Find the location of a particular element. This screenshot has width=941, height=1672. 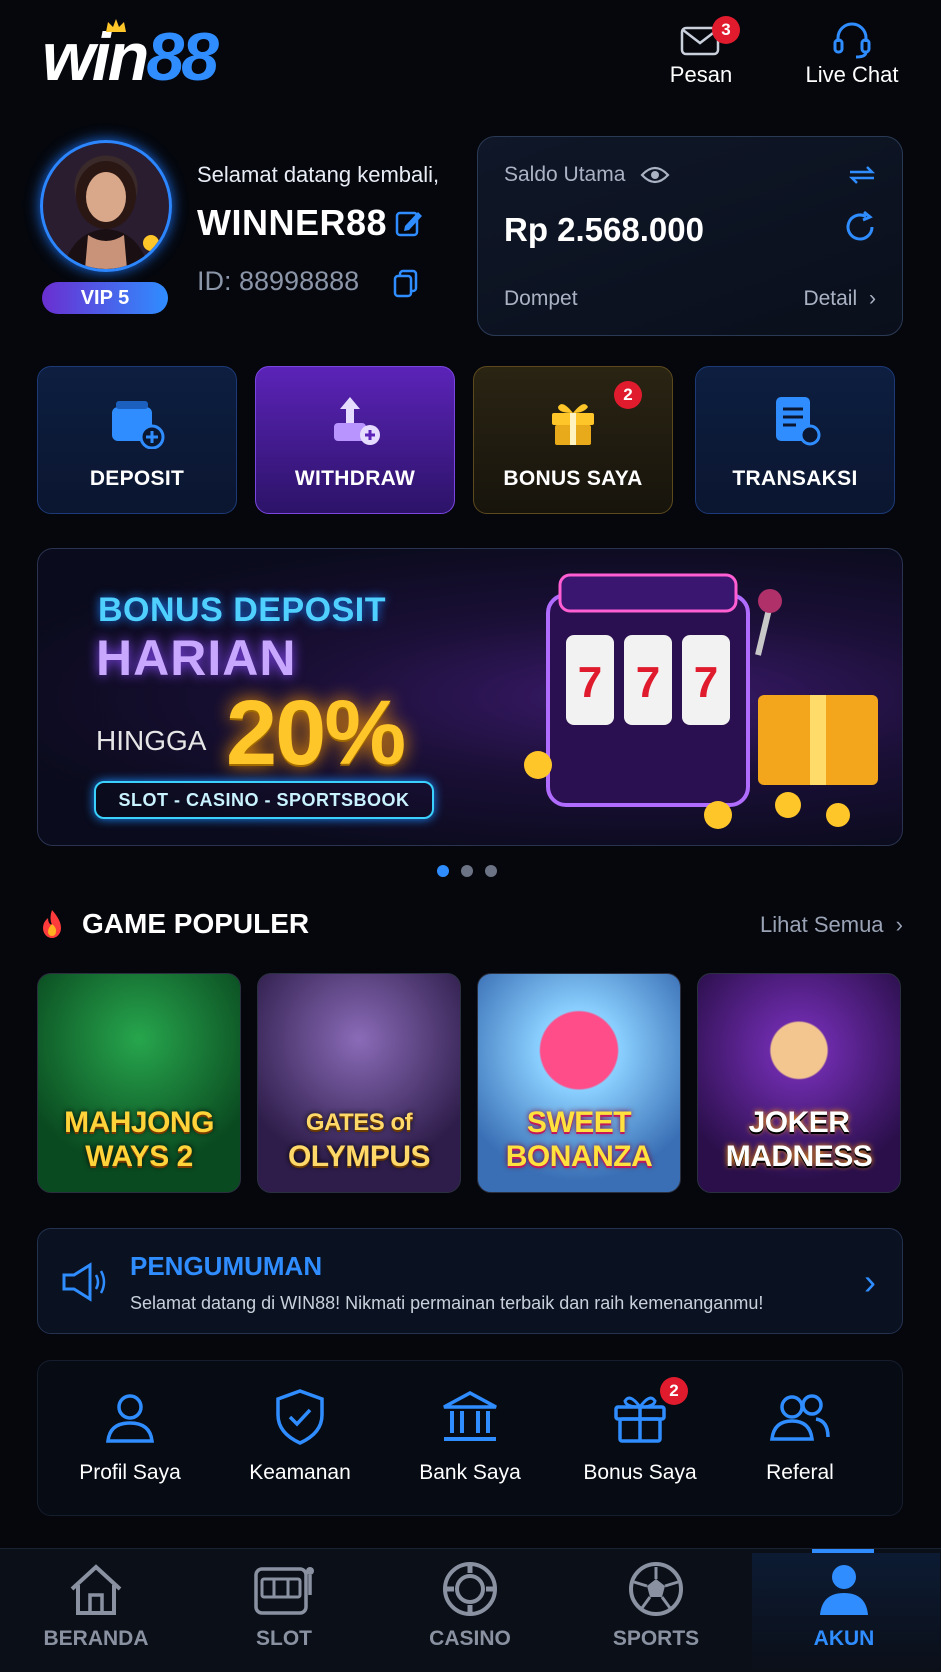

home-icon is located at coordinates (96, 1589).